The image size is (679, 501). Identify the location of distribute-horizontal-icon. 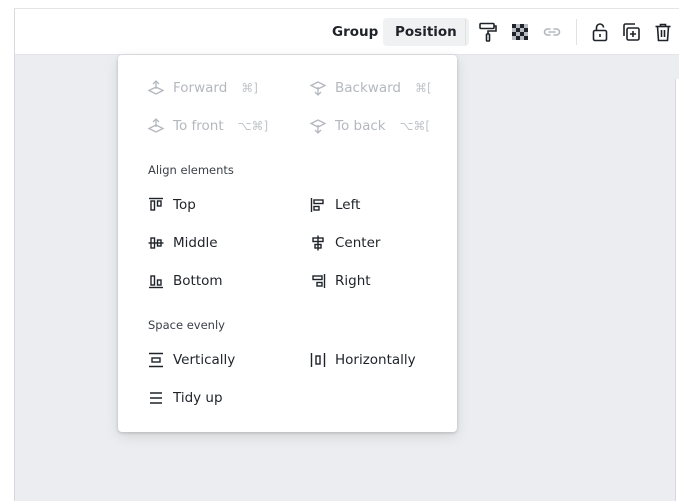
(318, 360).